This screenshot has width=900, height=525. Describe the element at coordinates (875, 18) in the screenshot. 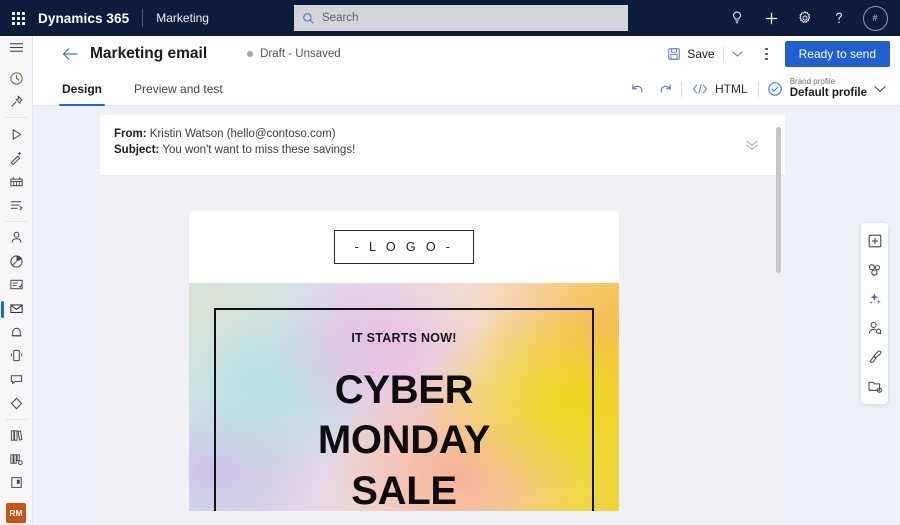

I see `user-avatar-button: #` at that location.